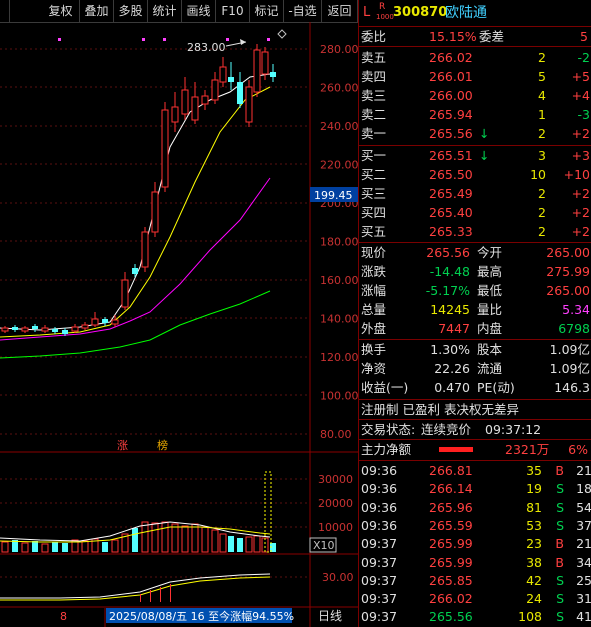 Image resolution: width=591 pixels, height=627 pixels. Describe the element at coordinates (476, 599) in the screenshot. I see `tick-row: 09:37 266.02 24 S 31` at that location.